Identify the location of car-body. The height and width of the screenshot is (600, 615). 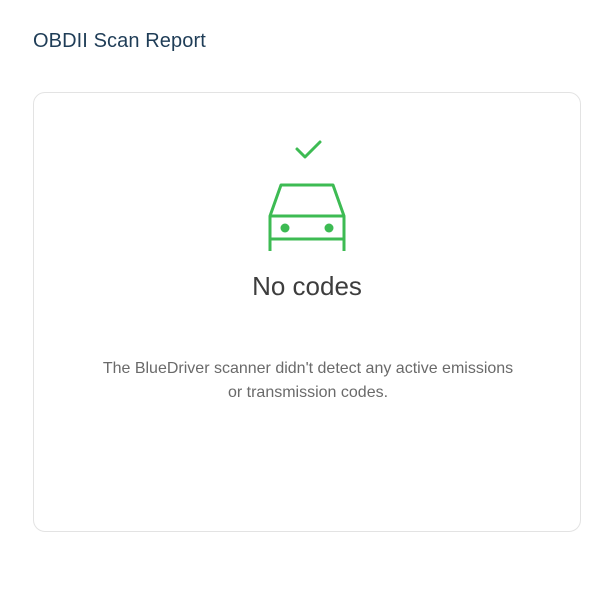
(307, 217).